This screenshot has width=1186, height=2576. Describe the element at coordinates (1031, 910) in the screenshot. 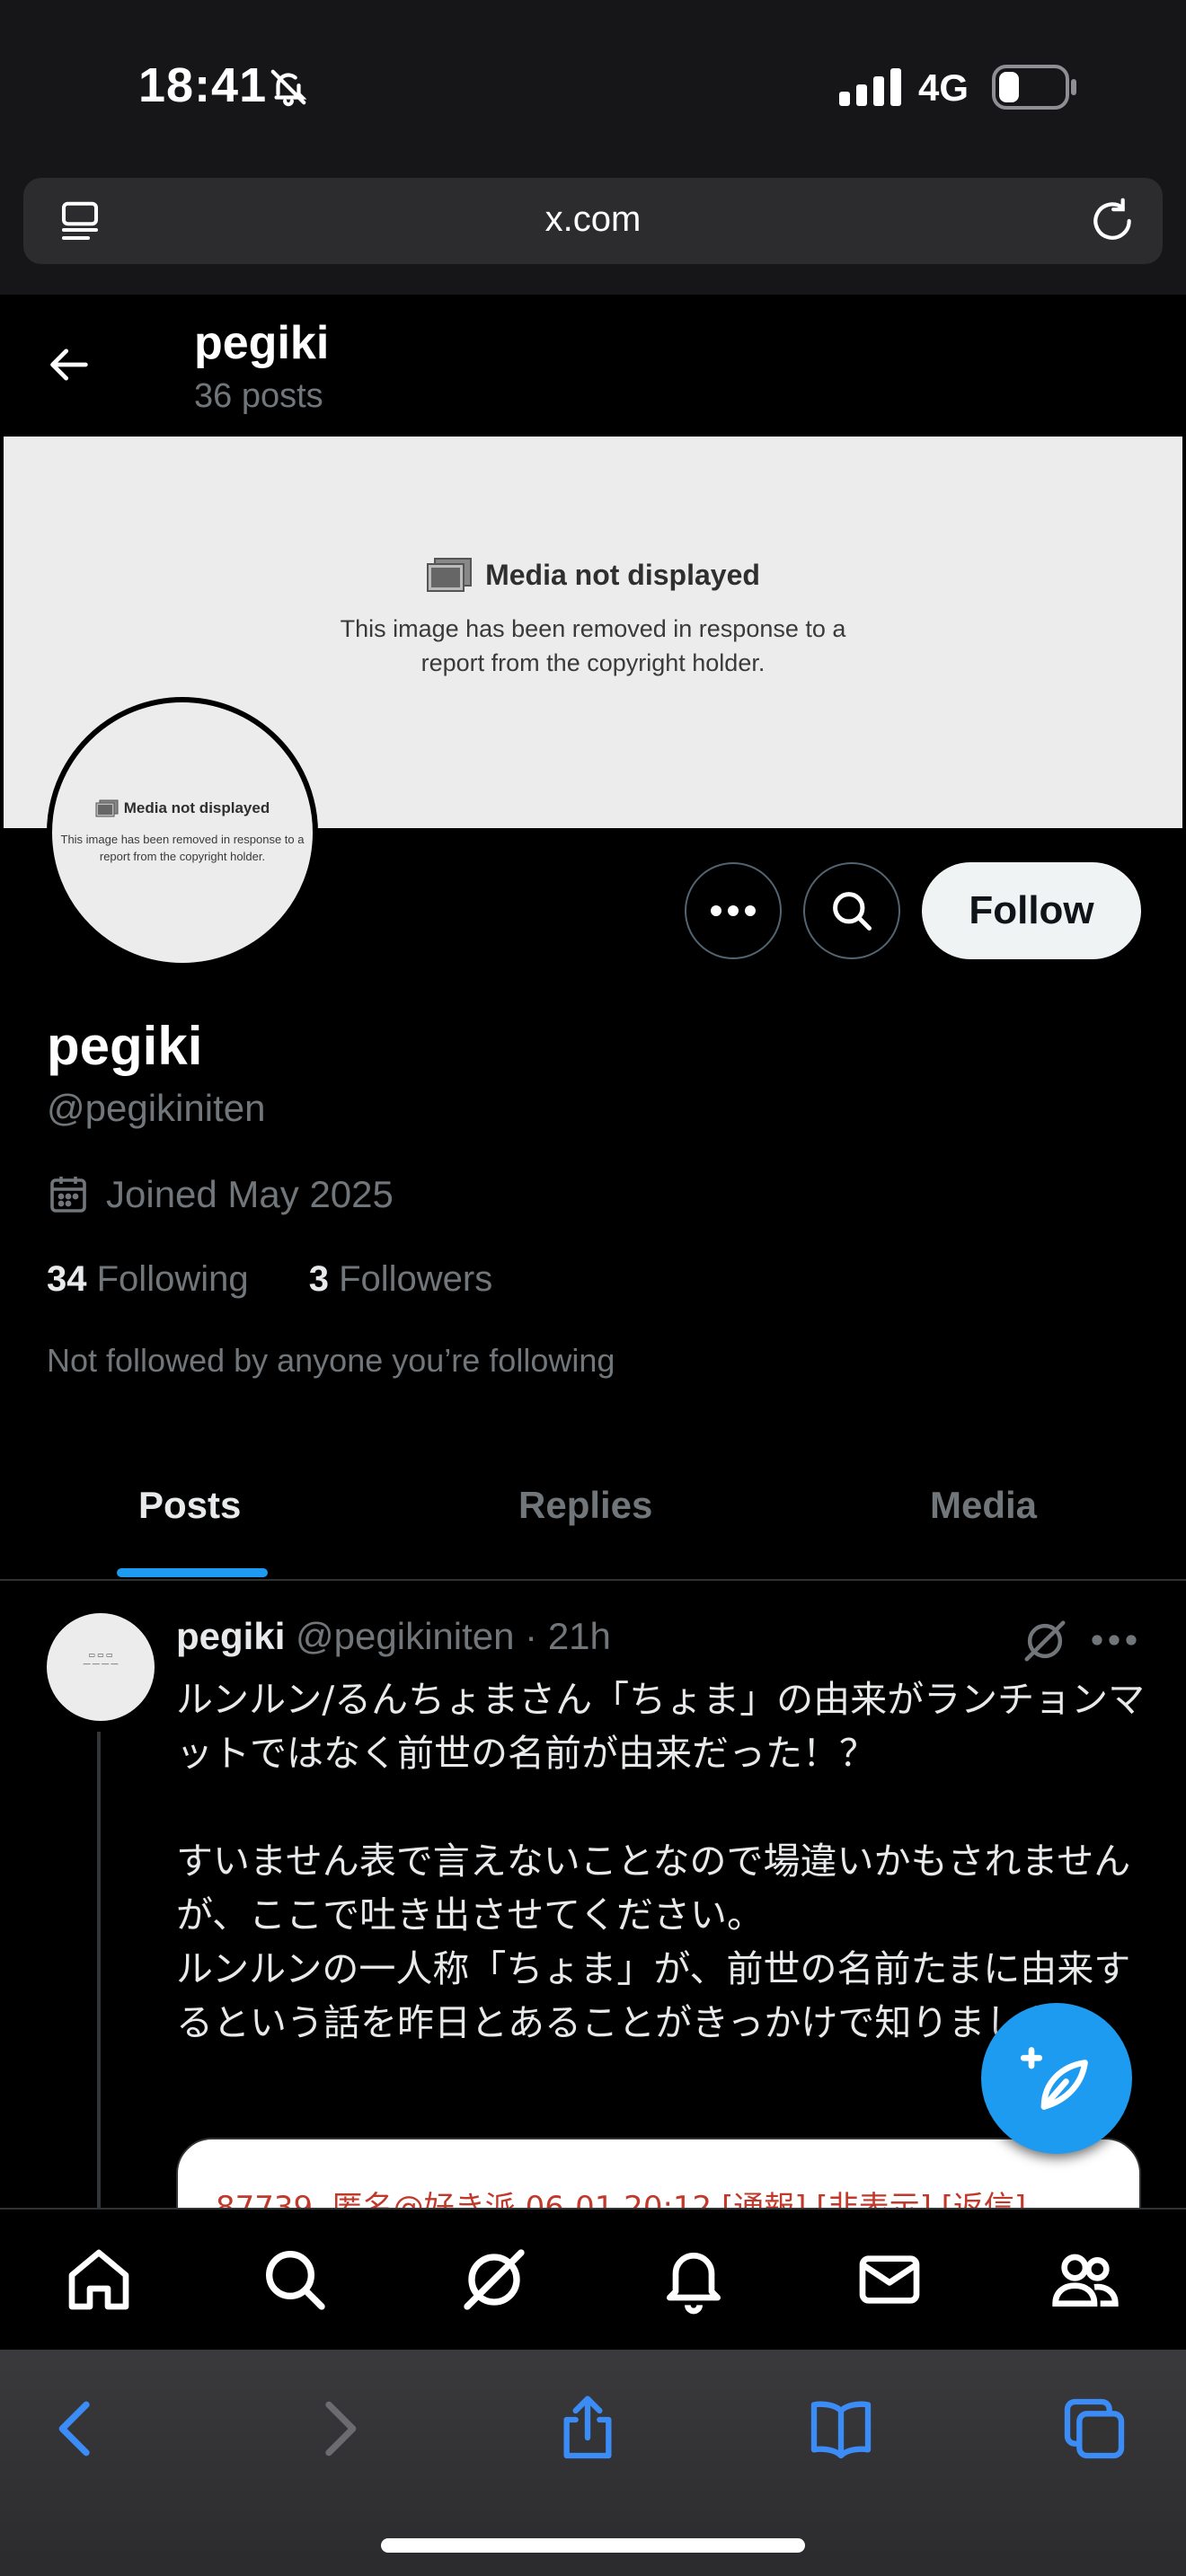

I see `follow-button: Follow` at that location.